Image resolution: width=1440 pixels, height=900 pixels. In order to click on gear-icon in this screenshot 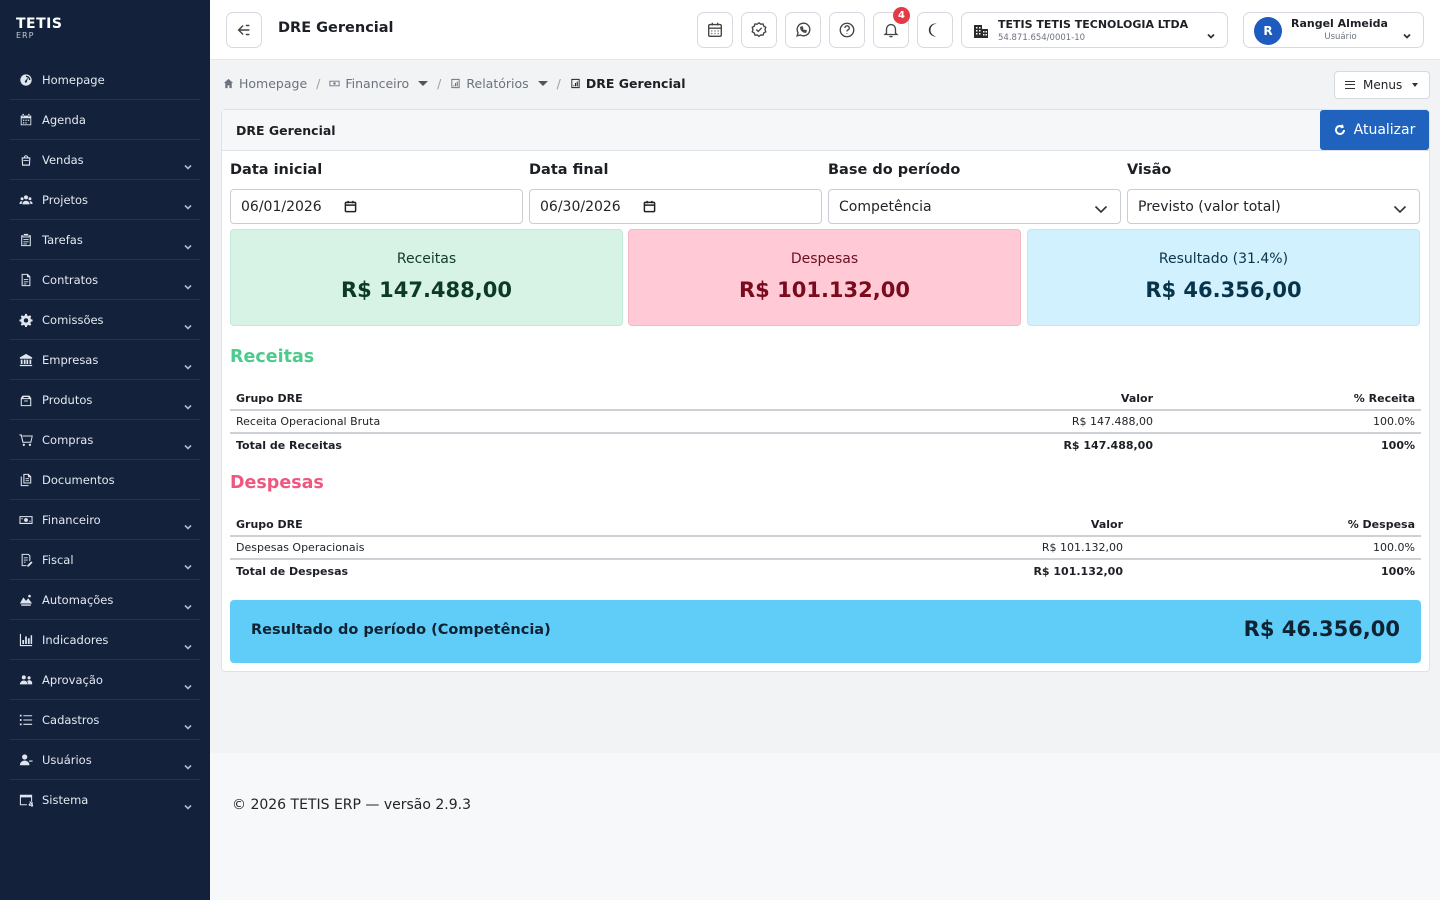, I will do `click(25, 320)`.